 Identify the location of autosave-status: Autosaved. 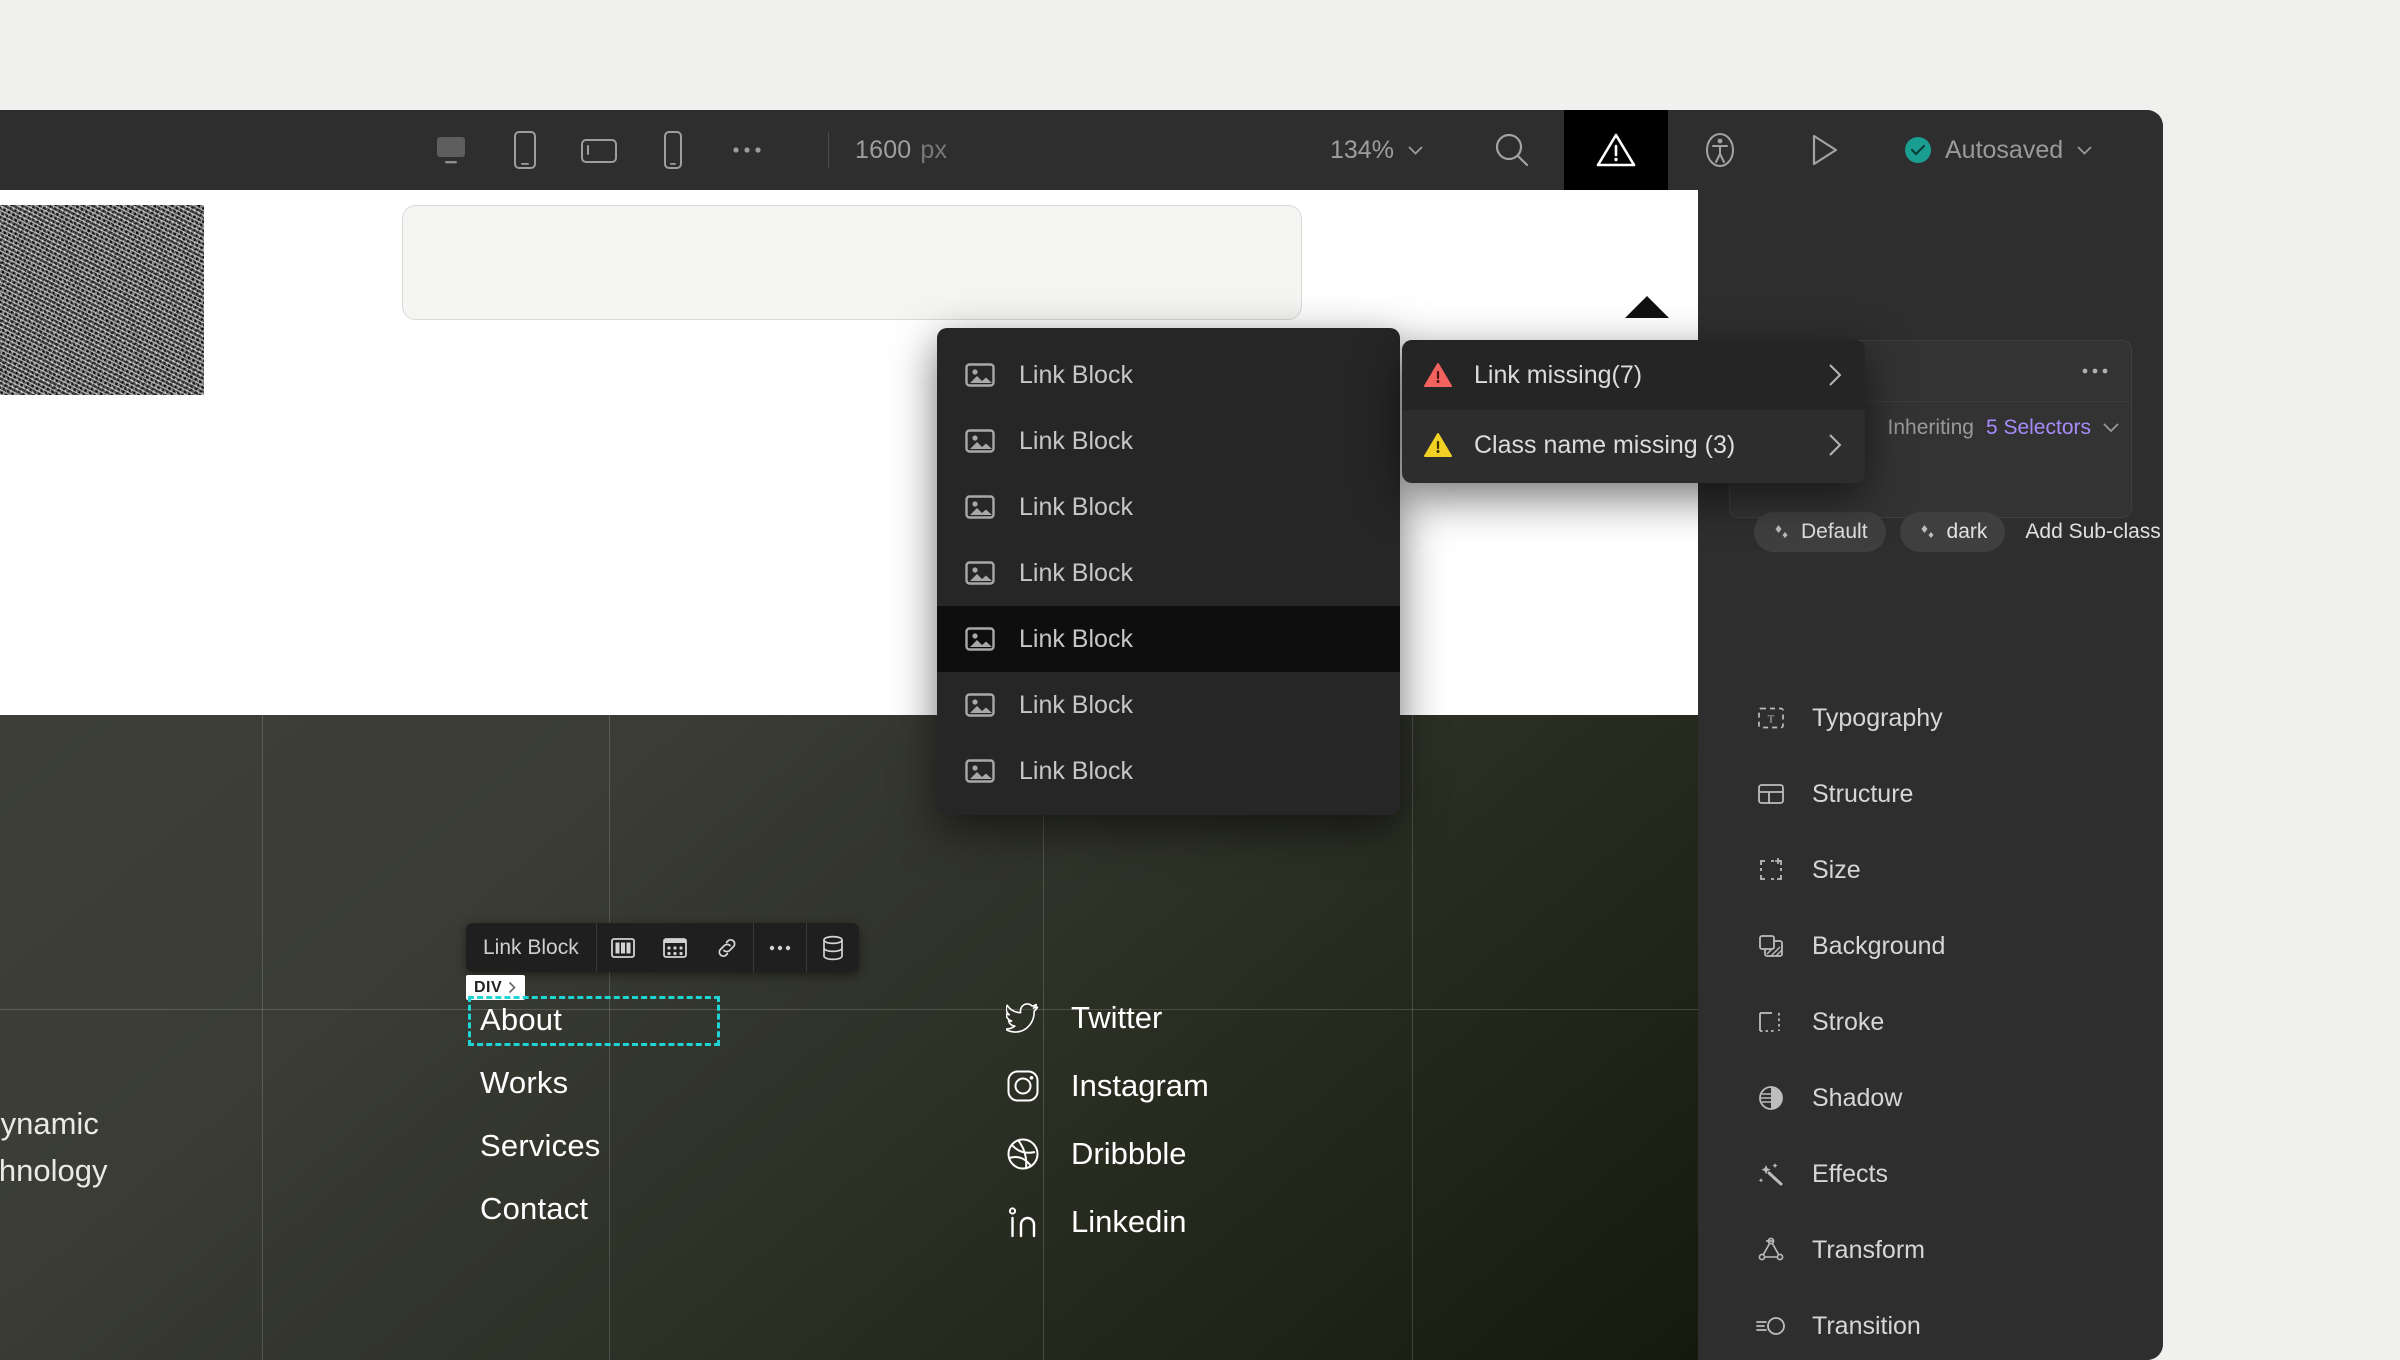
(1998, 150).